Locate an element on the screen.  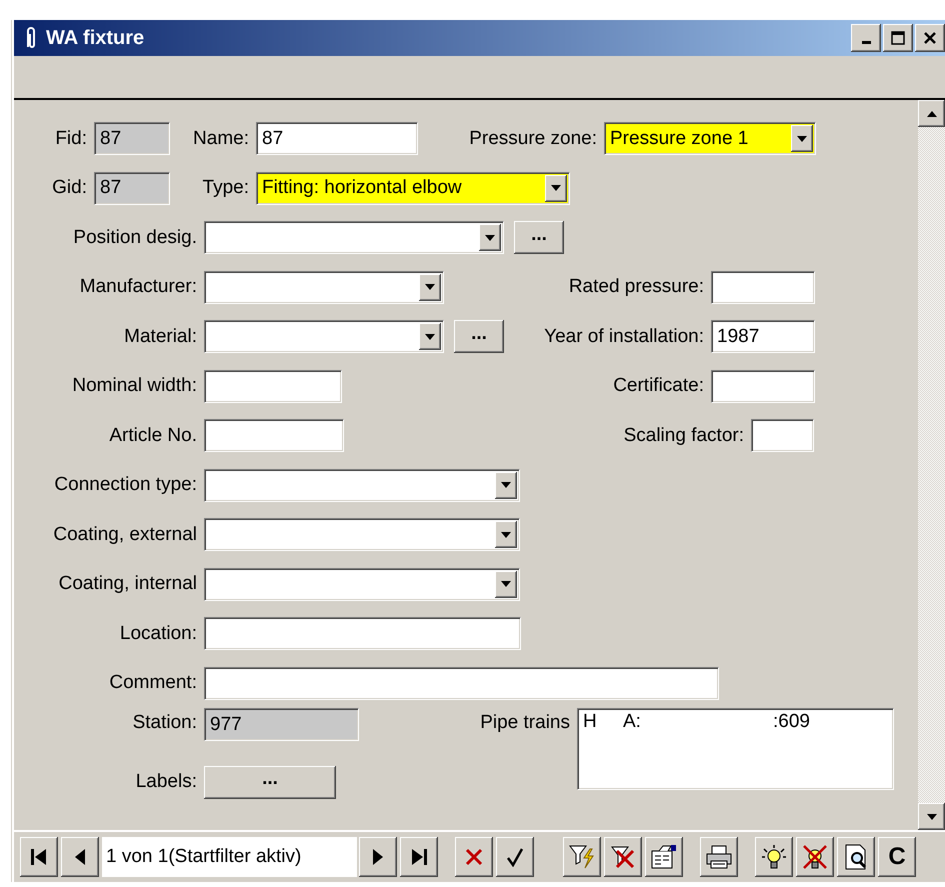
field-label: Connection type: is located at coordinates (125, 485).